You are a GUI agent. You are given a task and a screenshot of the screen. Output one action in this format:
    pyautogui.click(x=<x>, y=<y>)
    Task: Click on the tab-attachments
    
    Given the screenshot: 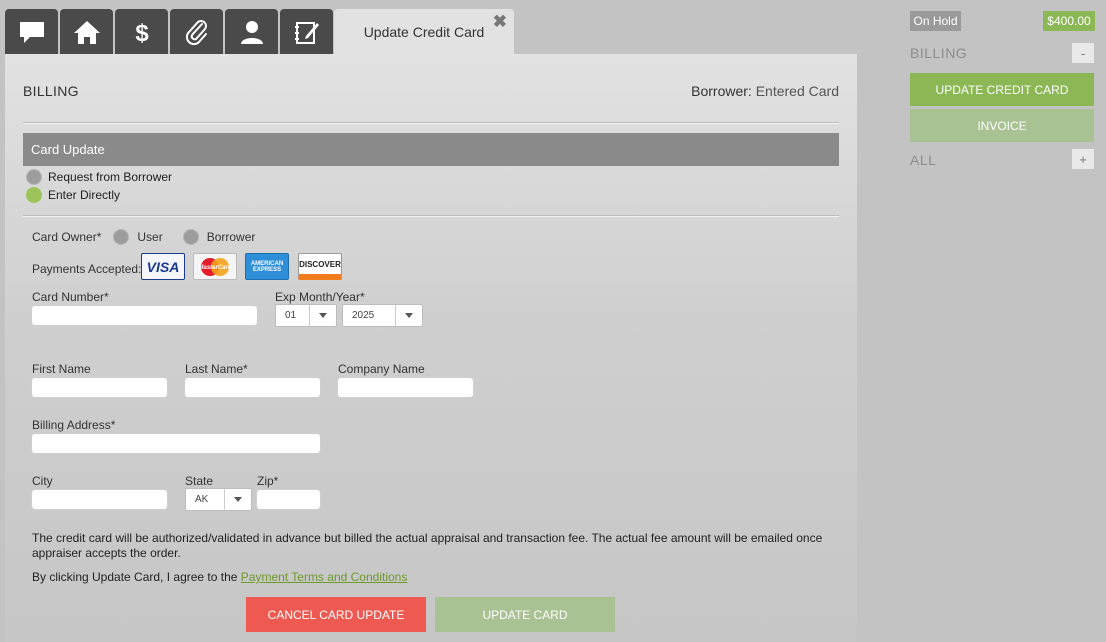 What is the action you would take?
    pyautogui.click(x=196, y=31)
    